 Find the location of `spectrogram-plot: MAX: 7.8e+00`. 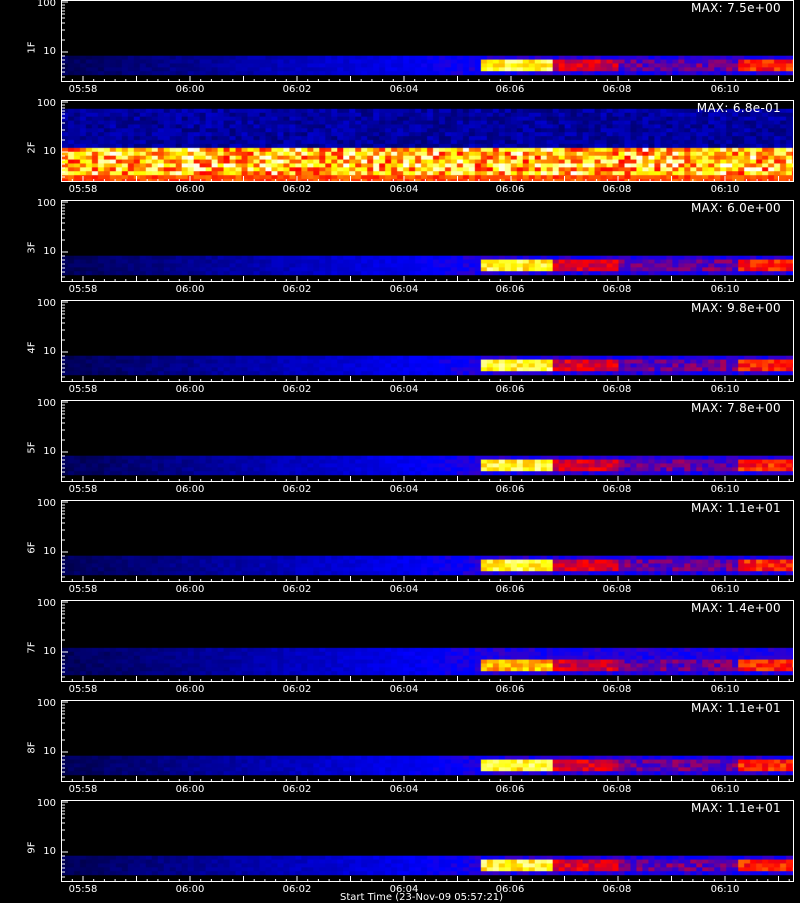

spectrogram-plot: MAX: 7.8e+00 is located at coordinates (427, 441).